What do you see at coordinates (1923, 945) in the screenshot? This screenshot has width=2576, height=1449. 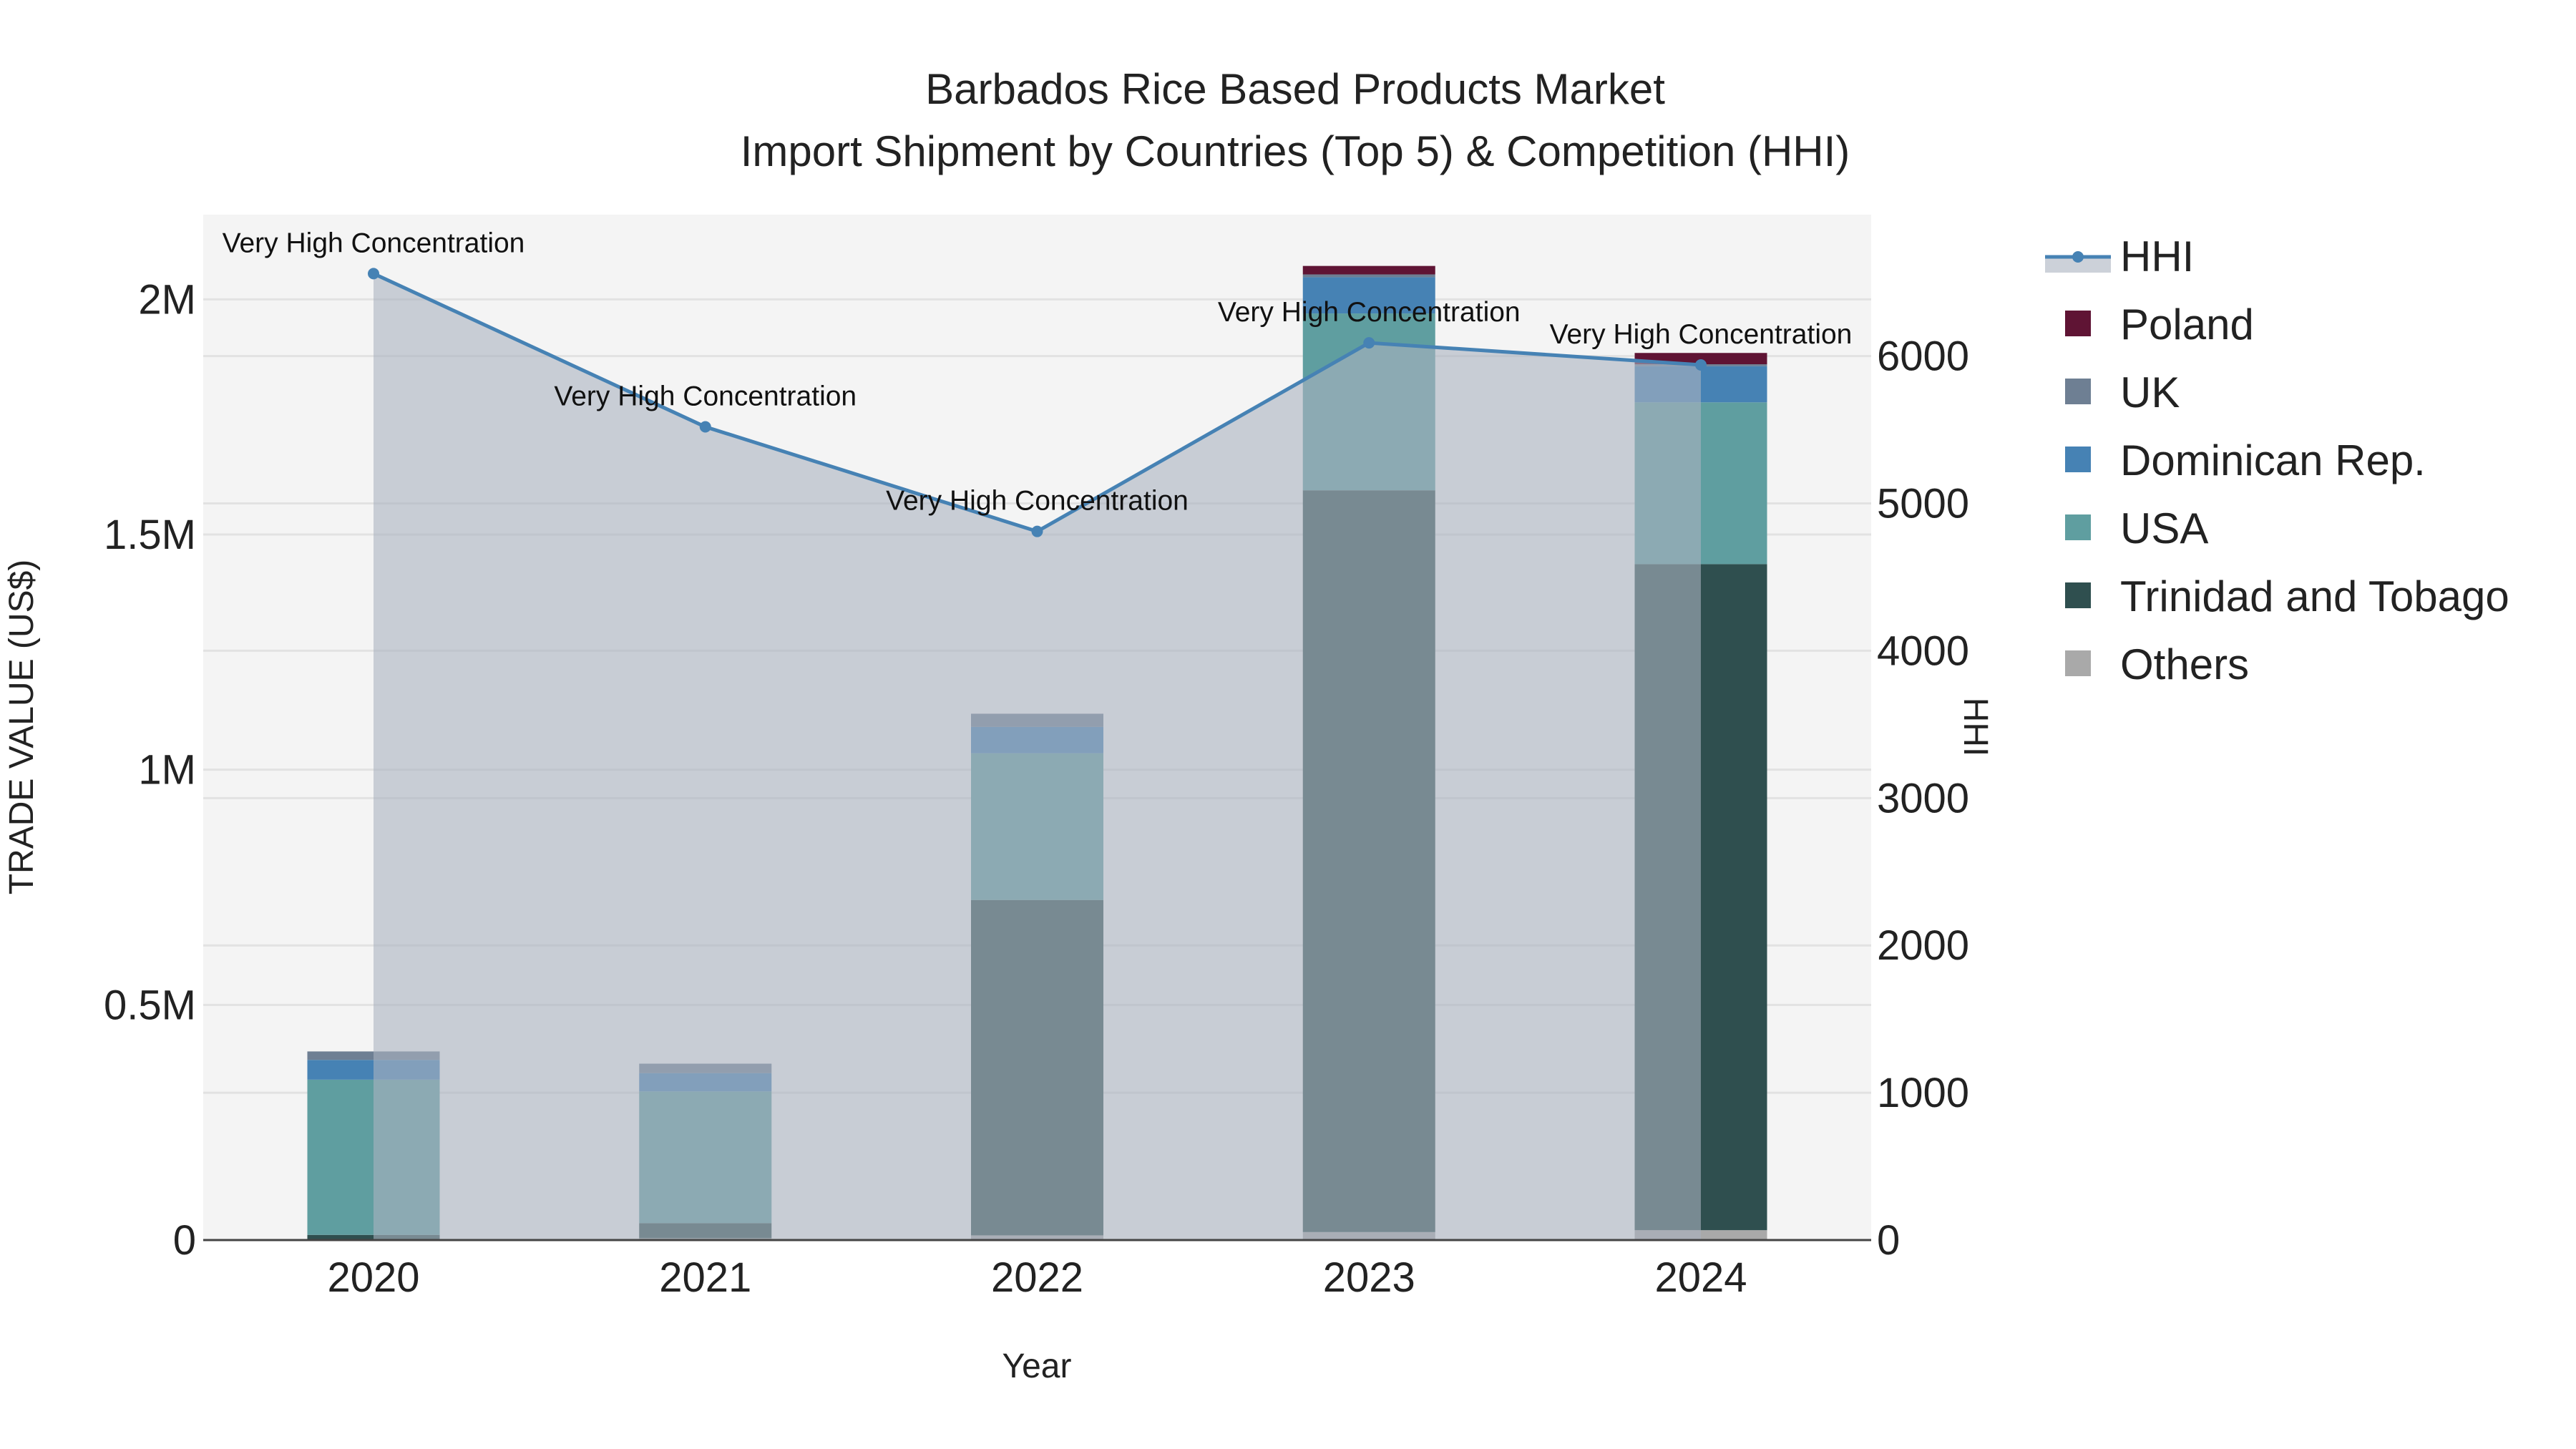 I see `y2-tick-label: 2000` at bounding box center [1923, 945].